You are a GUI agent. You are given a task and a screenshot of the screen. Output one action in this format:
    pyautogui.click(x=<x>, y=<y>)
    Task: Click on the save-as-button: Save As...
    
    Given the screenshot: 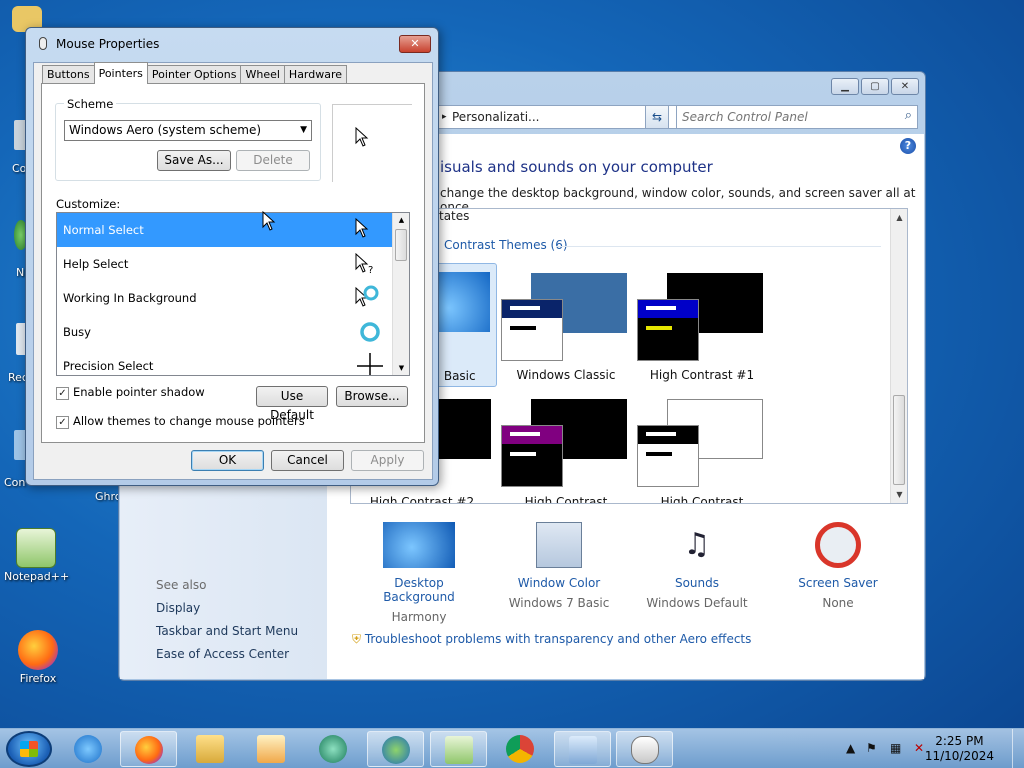 What is the action you would take?
    pyautogui.click(x=194, y=160)
    